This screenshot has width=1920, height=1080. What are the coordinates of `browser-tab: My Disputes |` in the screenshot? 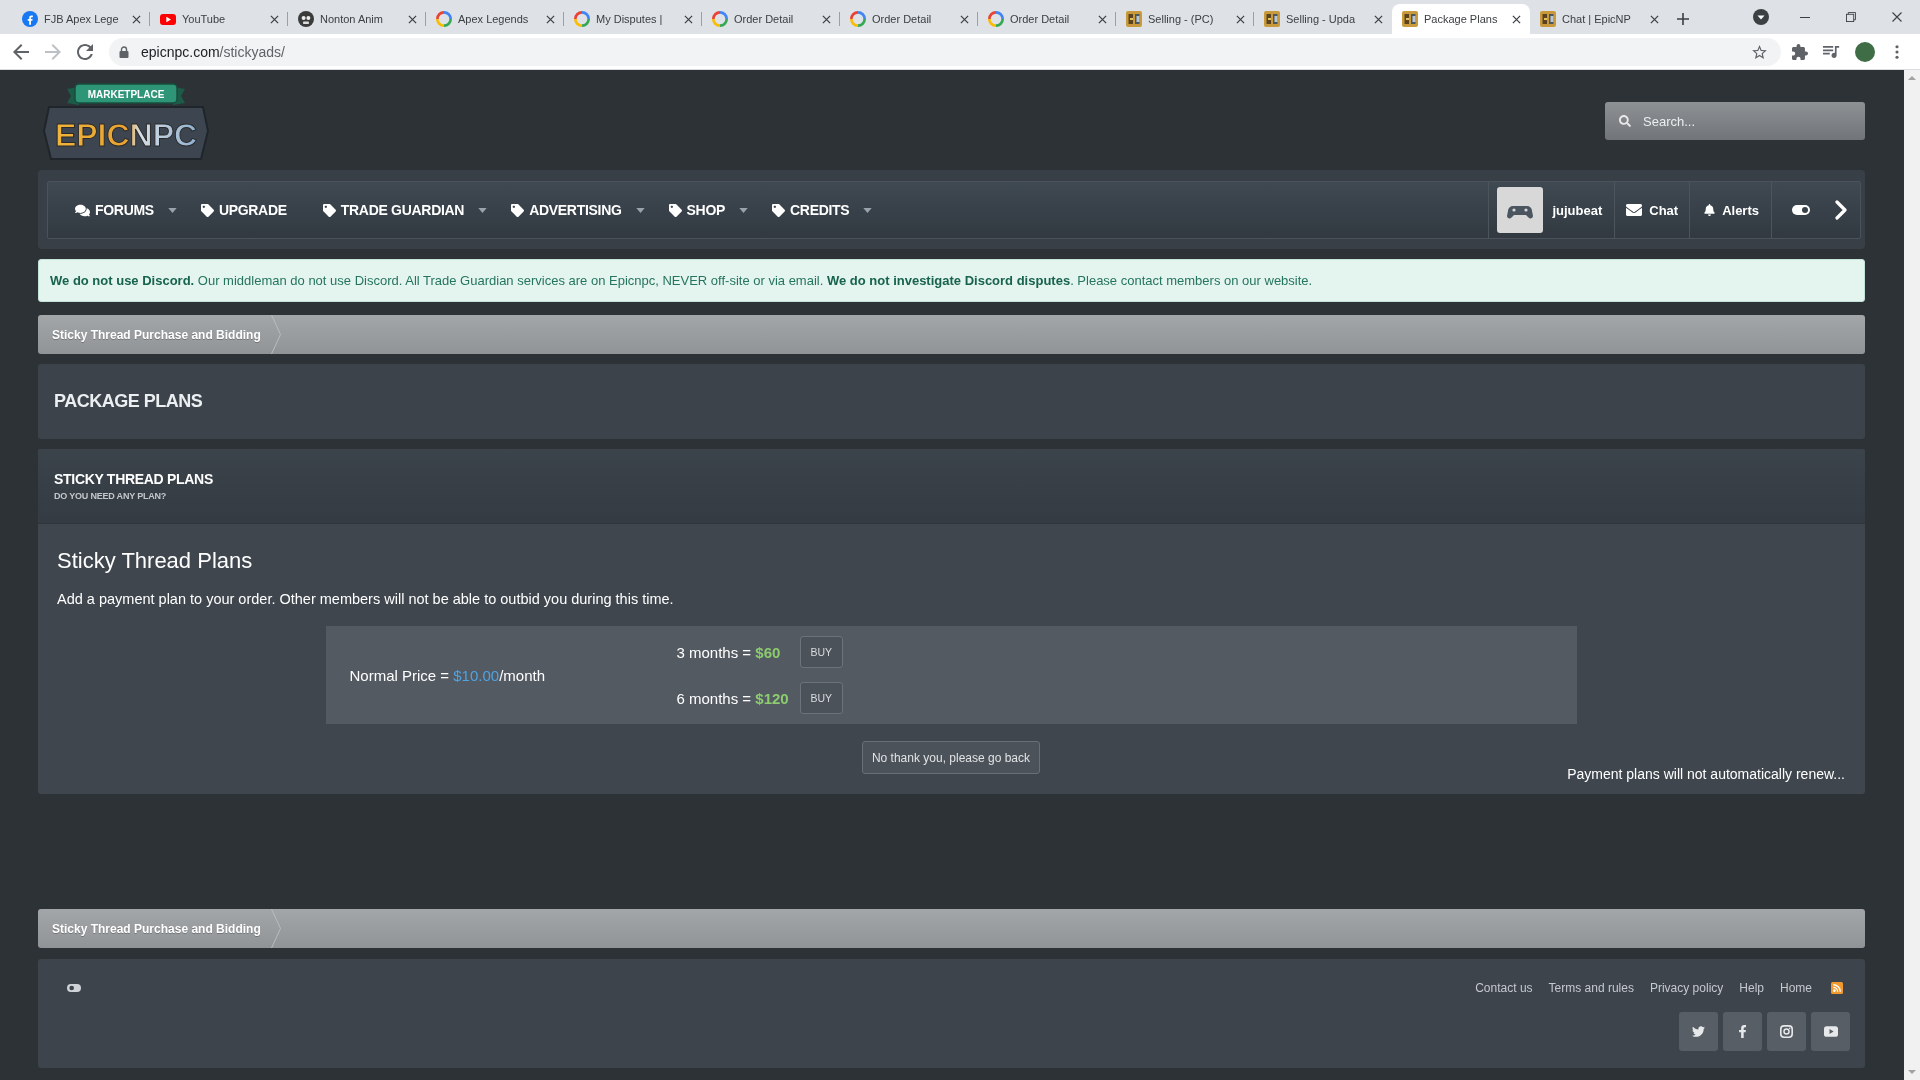 It's located at (633, 19).